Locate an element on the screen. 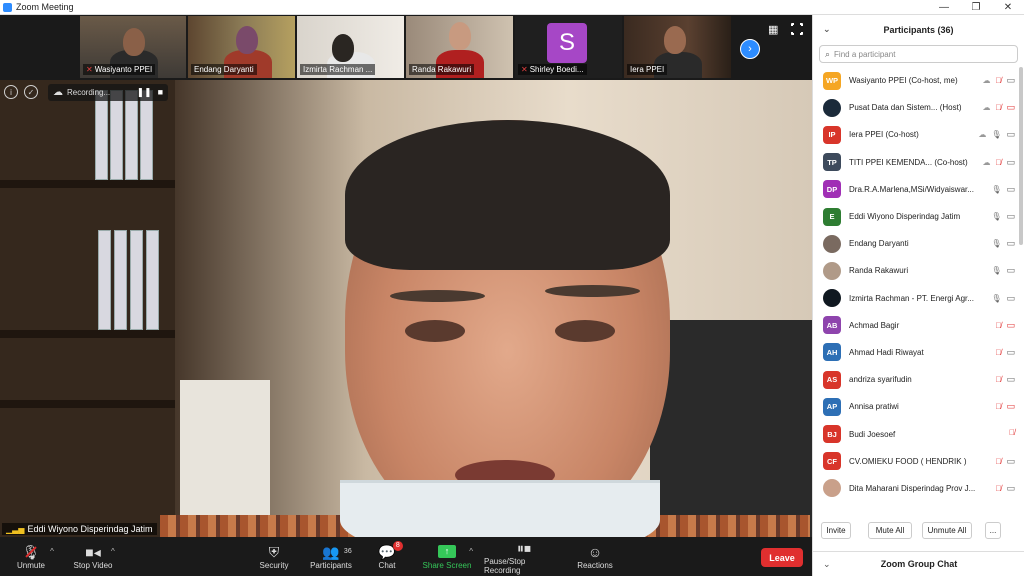  shield-icon: ✓ is located at coordinates (31, 92).